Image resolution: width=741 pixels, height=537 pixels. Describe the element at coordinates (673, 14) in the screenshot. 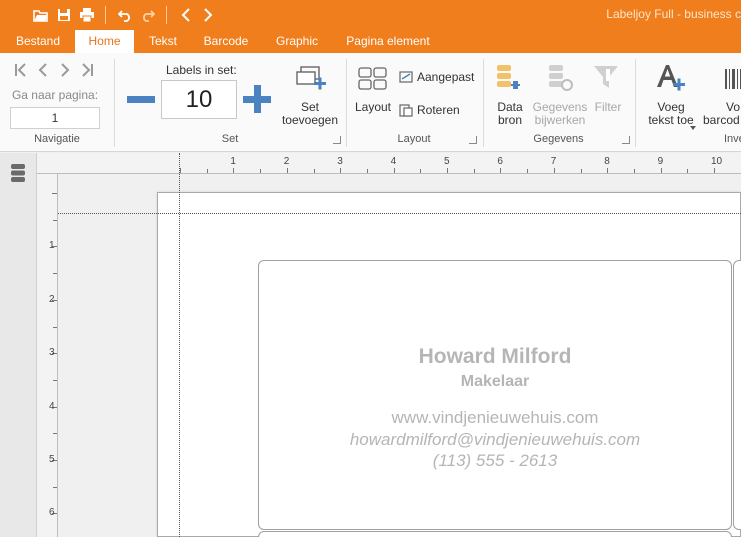

I see `app-title: Labeljoy Full - business c` at that location.